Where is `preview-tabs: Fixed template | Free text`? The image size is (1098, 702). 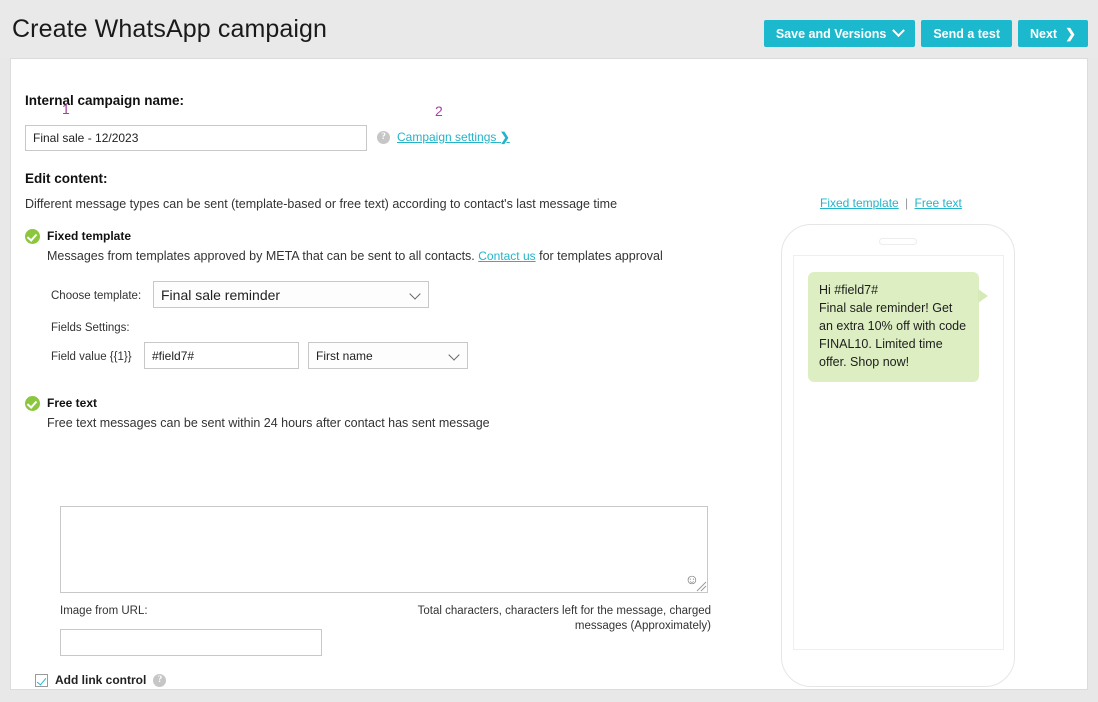
preview-tabs: Fixed template | Free text is located at coordinates (891, 203).